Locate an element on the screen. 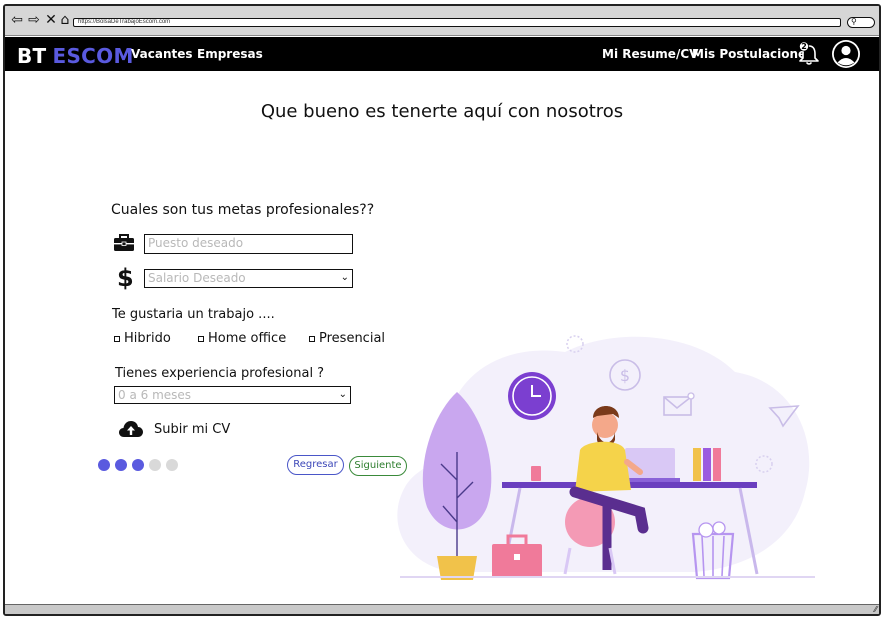 The width and height of the screenshot is (884, 623). search-icon: ⚲ is located at coordinates (854, 21).